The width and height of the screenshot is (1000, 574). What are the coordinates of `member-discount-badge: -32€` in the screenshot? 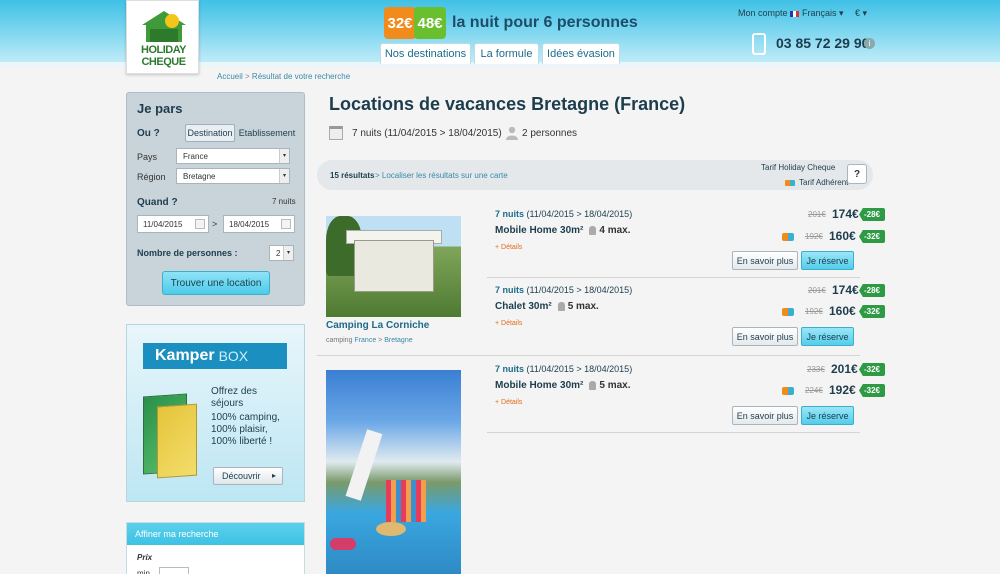 It's located at (872, 390).